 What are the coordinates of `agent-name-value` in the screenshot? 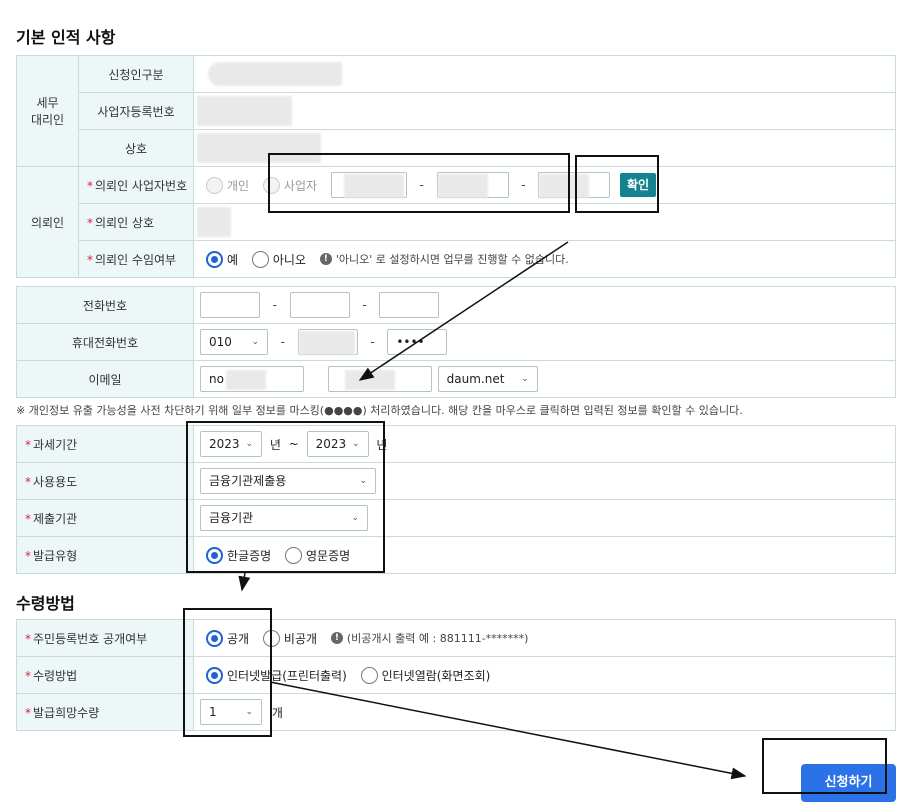 It's located at (544, 148).